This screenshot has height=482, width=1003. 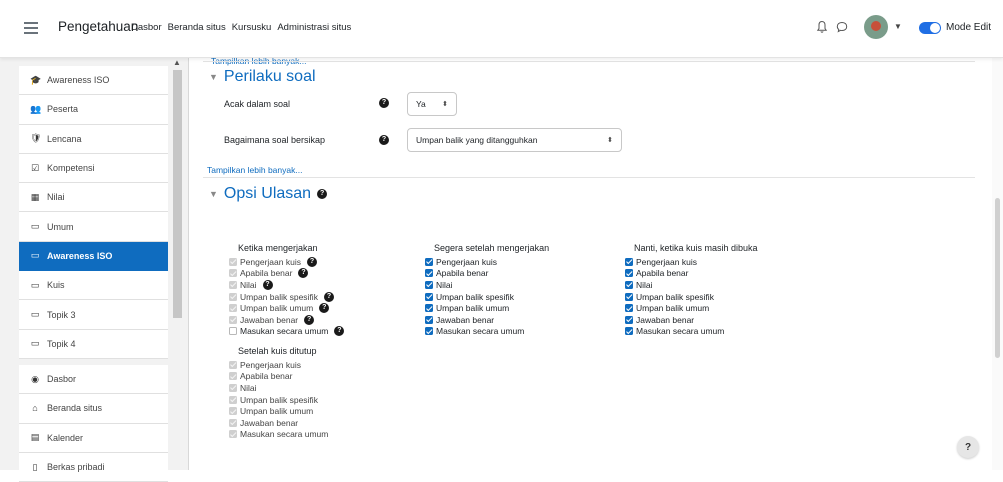 What do you see at coordinates (432, 104) in the screenshot?
I see `acak-select: Ya ⬍` at bounding box center [432, 104].